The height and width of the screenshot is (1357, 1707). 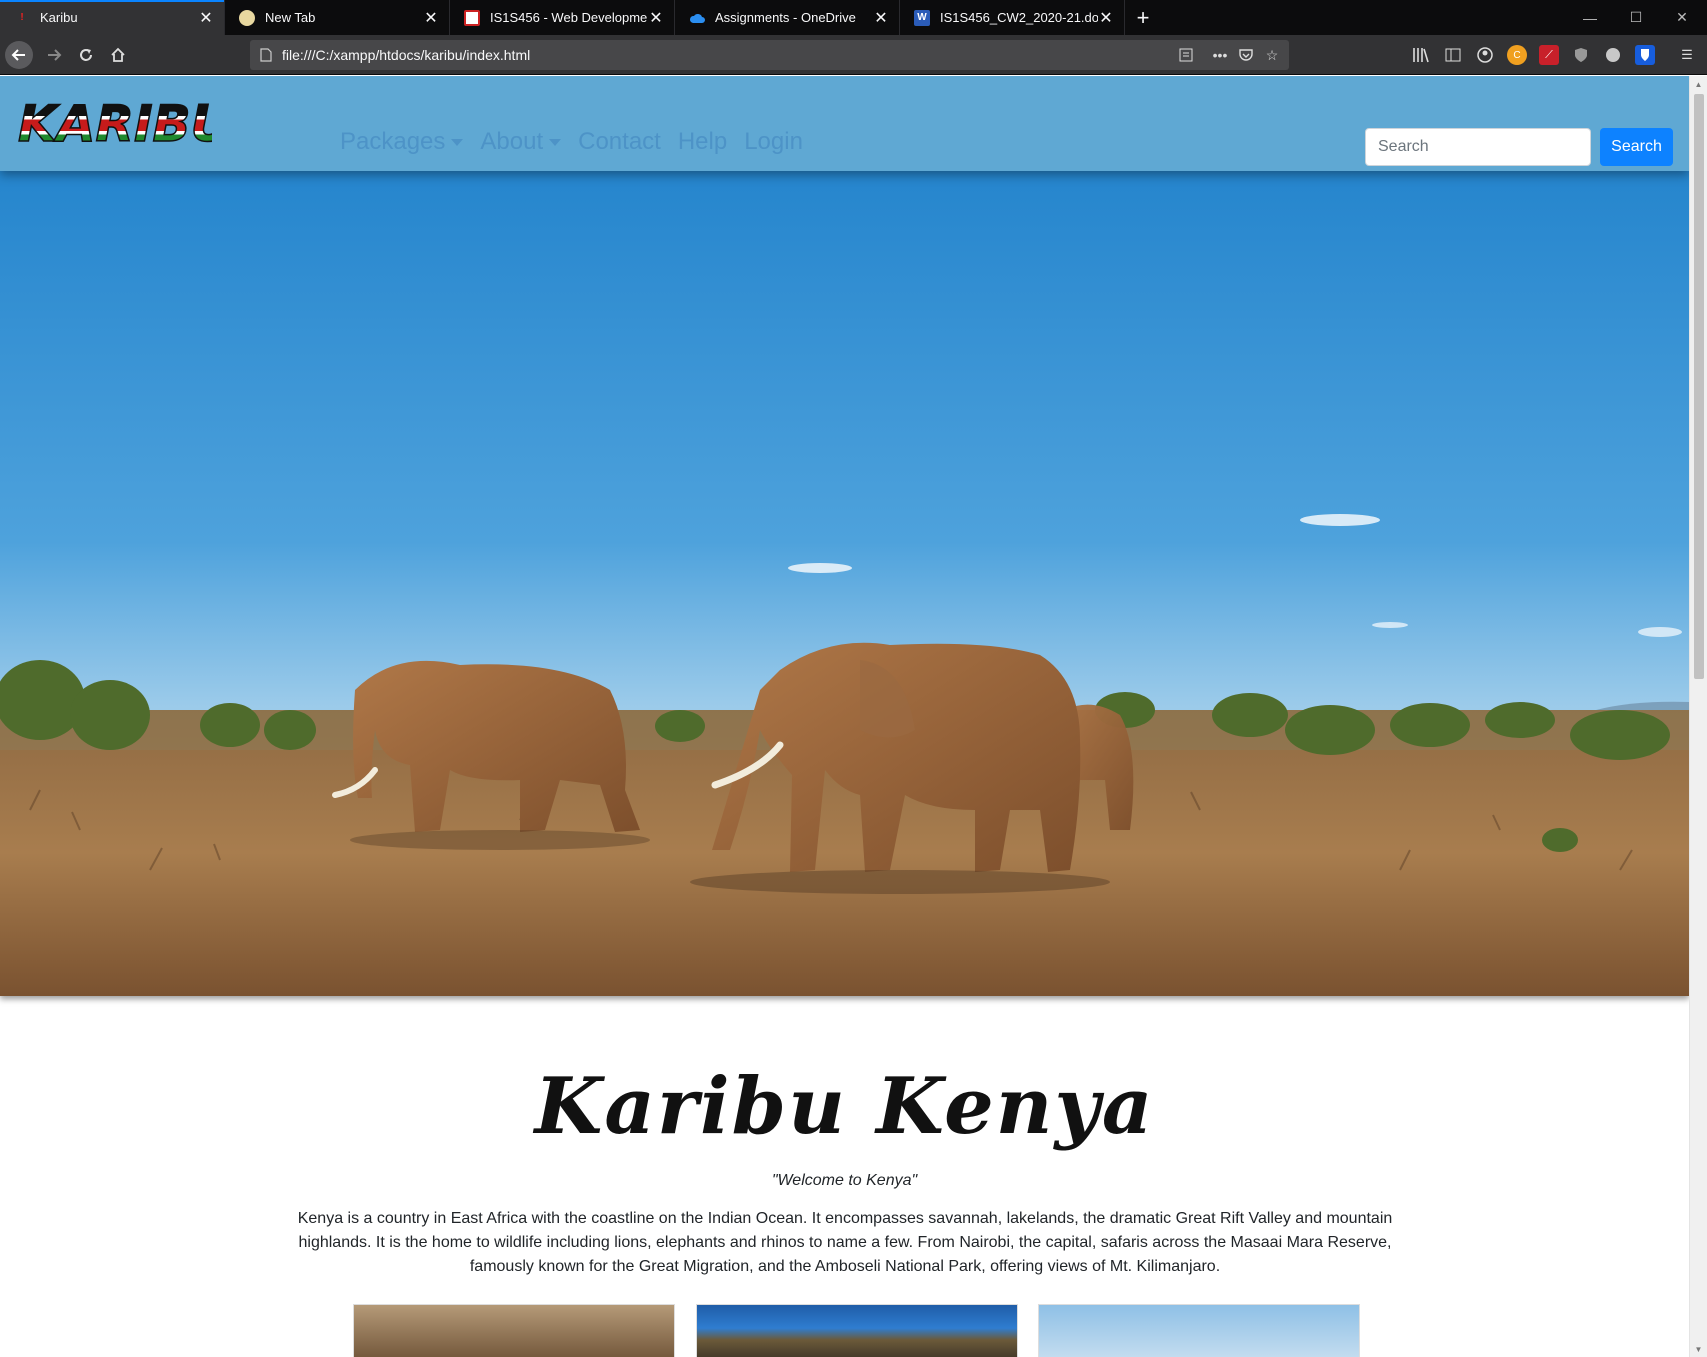 I want to click on scroll-up-arrow-icon: ▲, so click(x=1698, y=84).